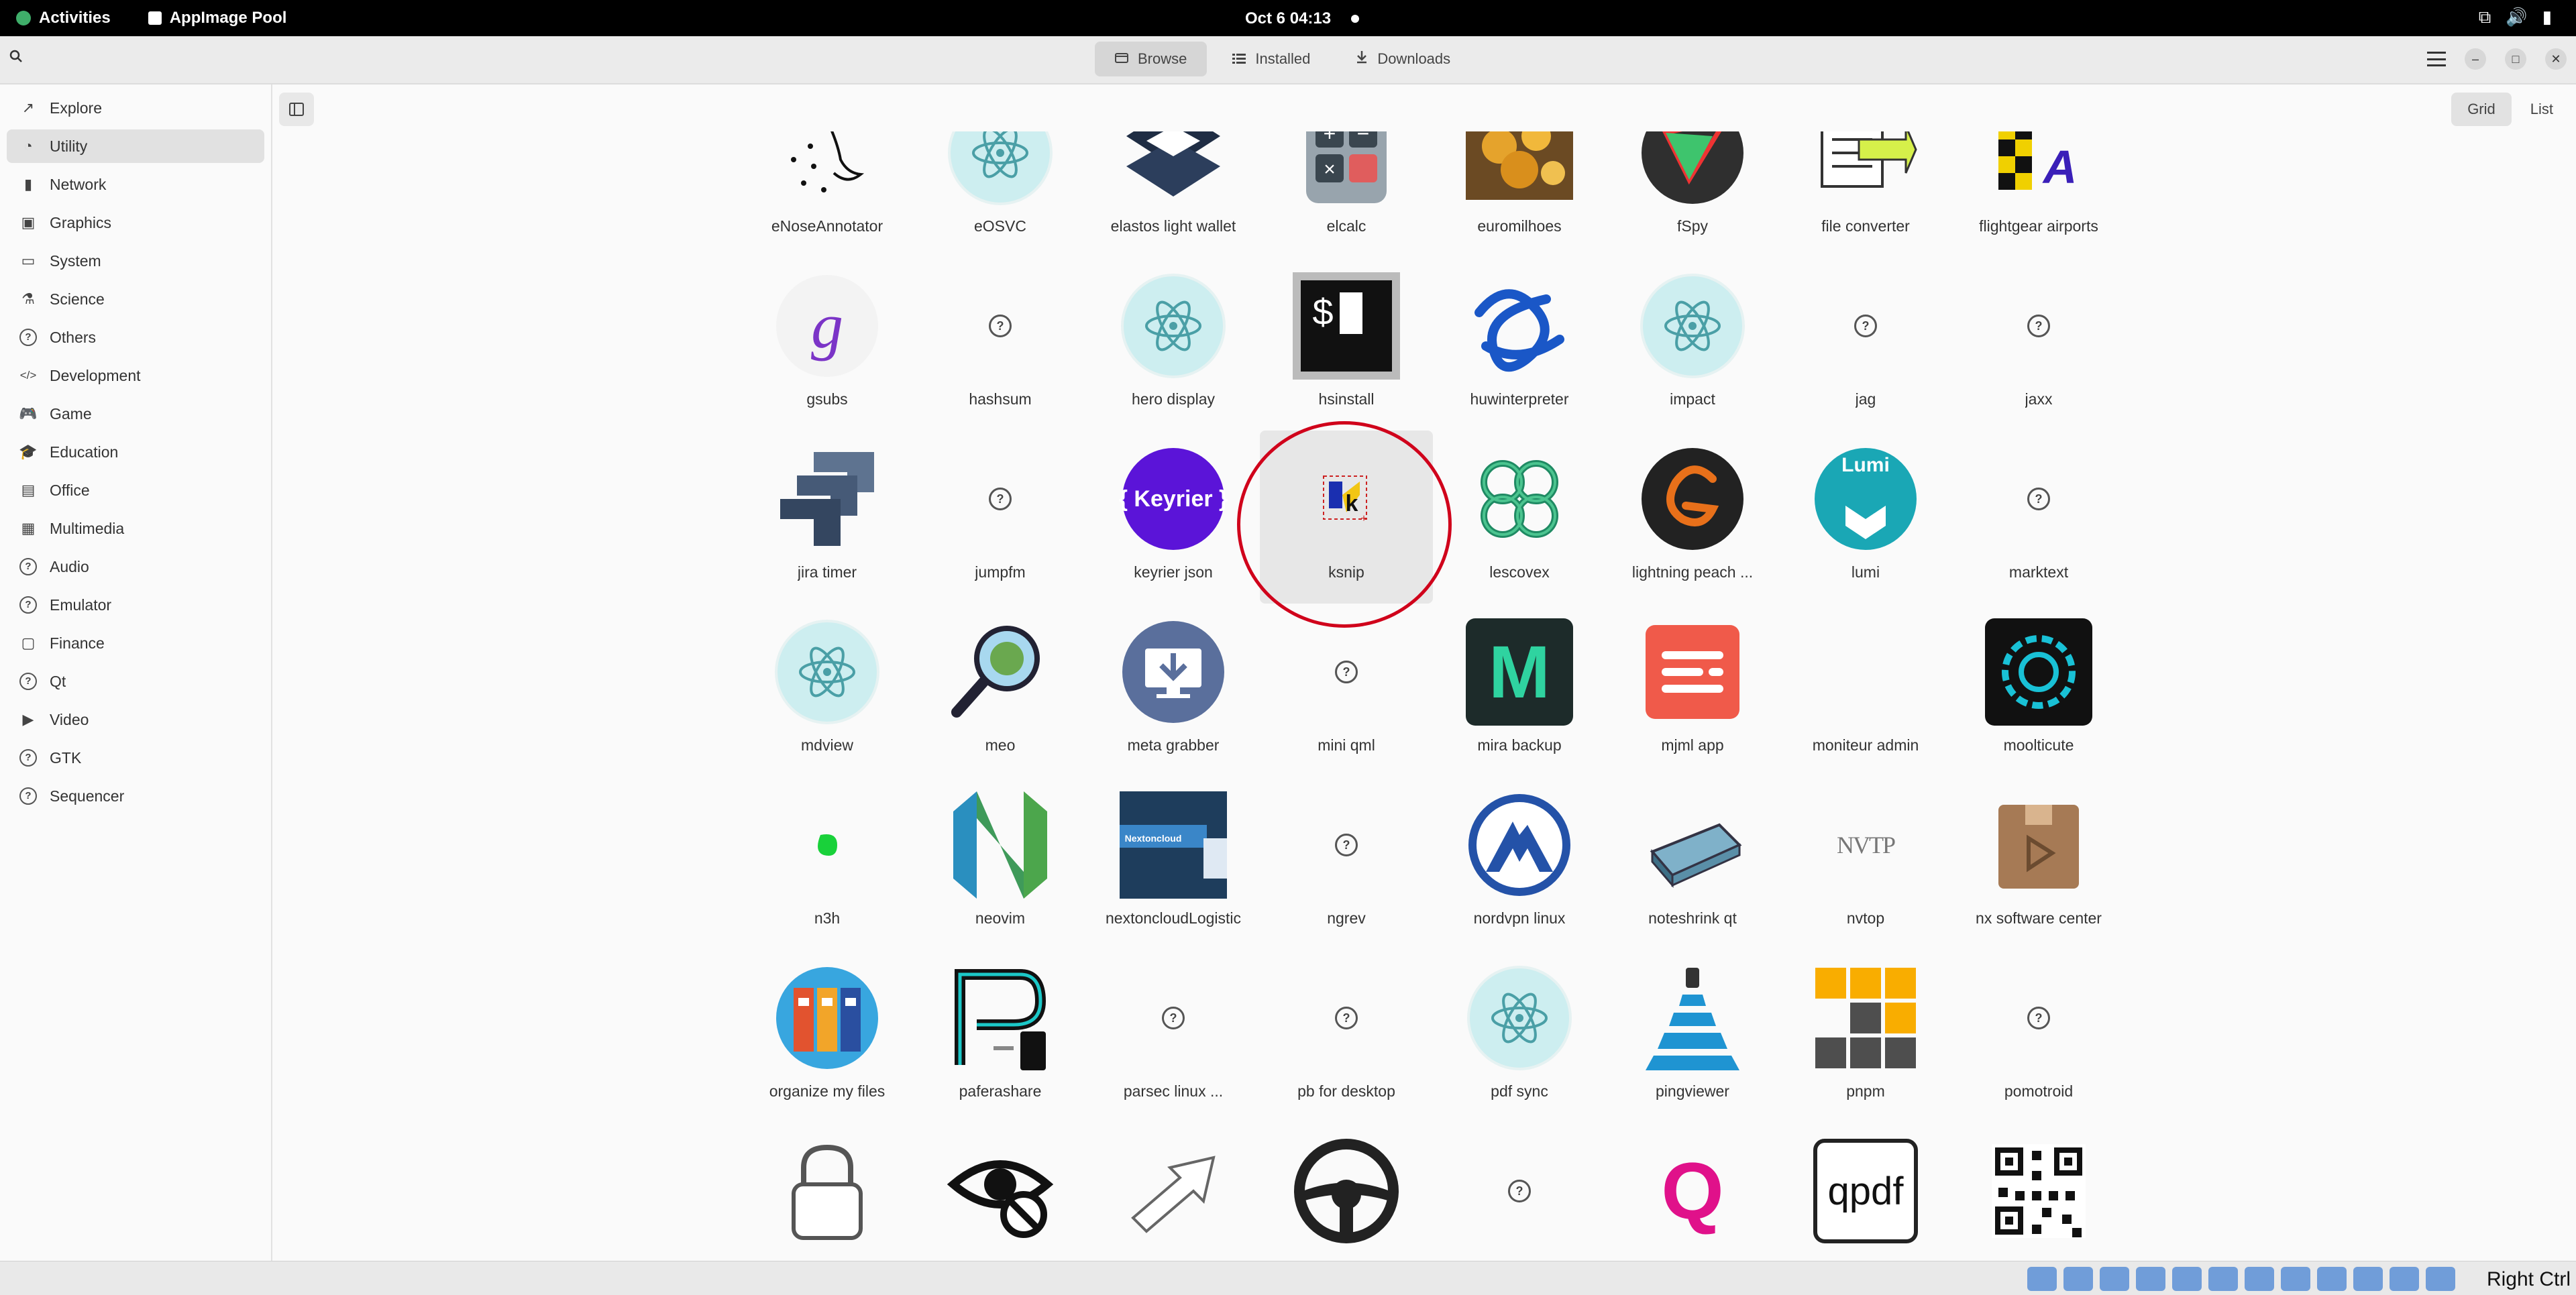 This screenshot has height=1295, width=2576. I want to click on app-name: file converter, so click(1865, 226).